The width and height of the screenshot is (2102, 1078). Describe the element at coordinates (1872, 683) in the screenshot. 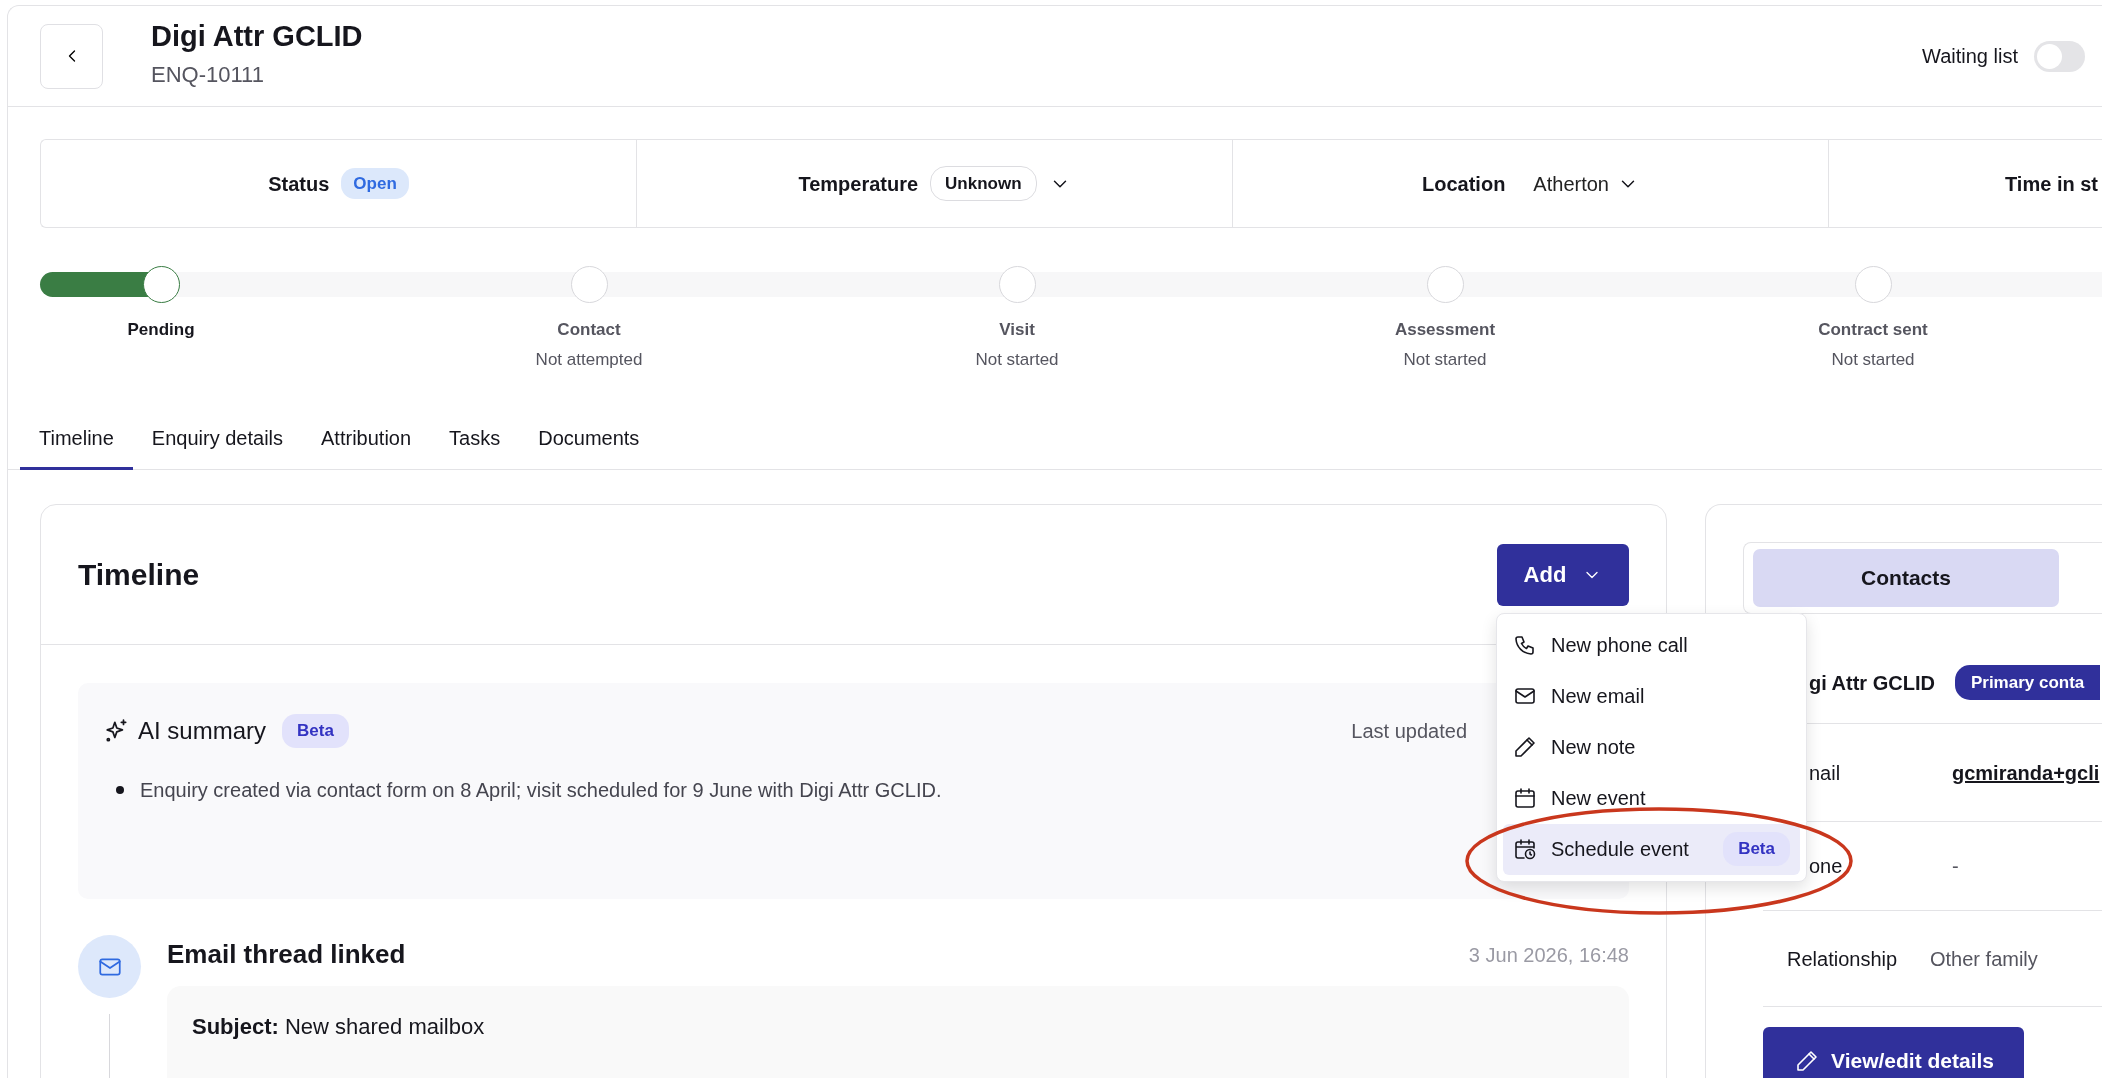

I see `contact-name: gi Attr GCLID` at that location.